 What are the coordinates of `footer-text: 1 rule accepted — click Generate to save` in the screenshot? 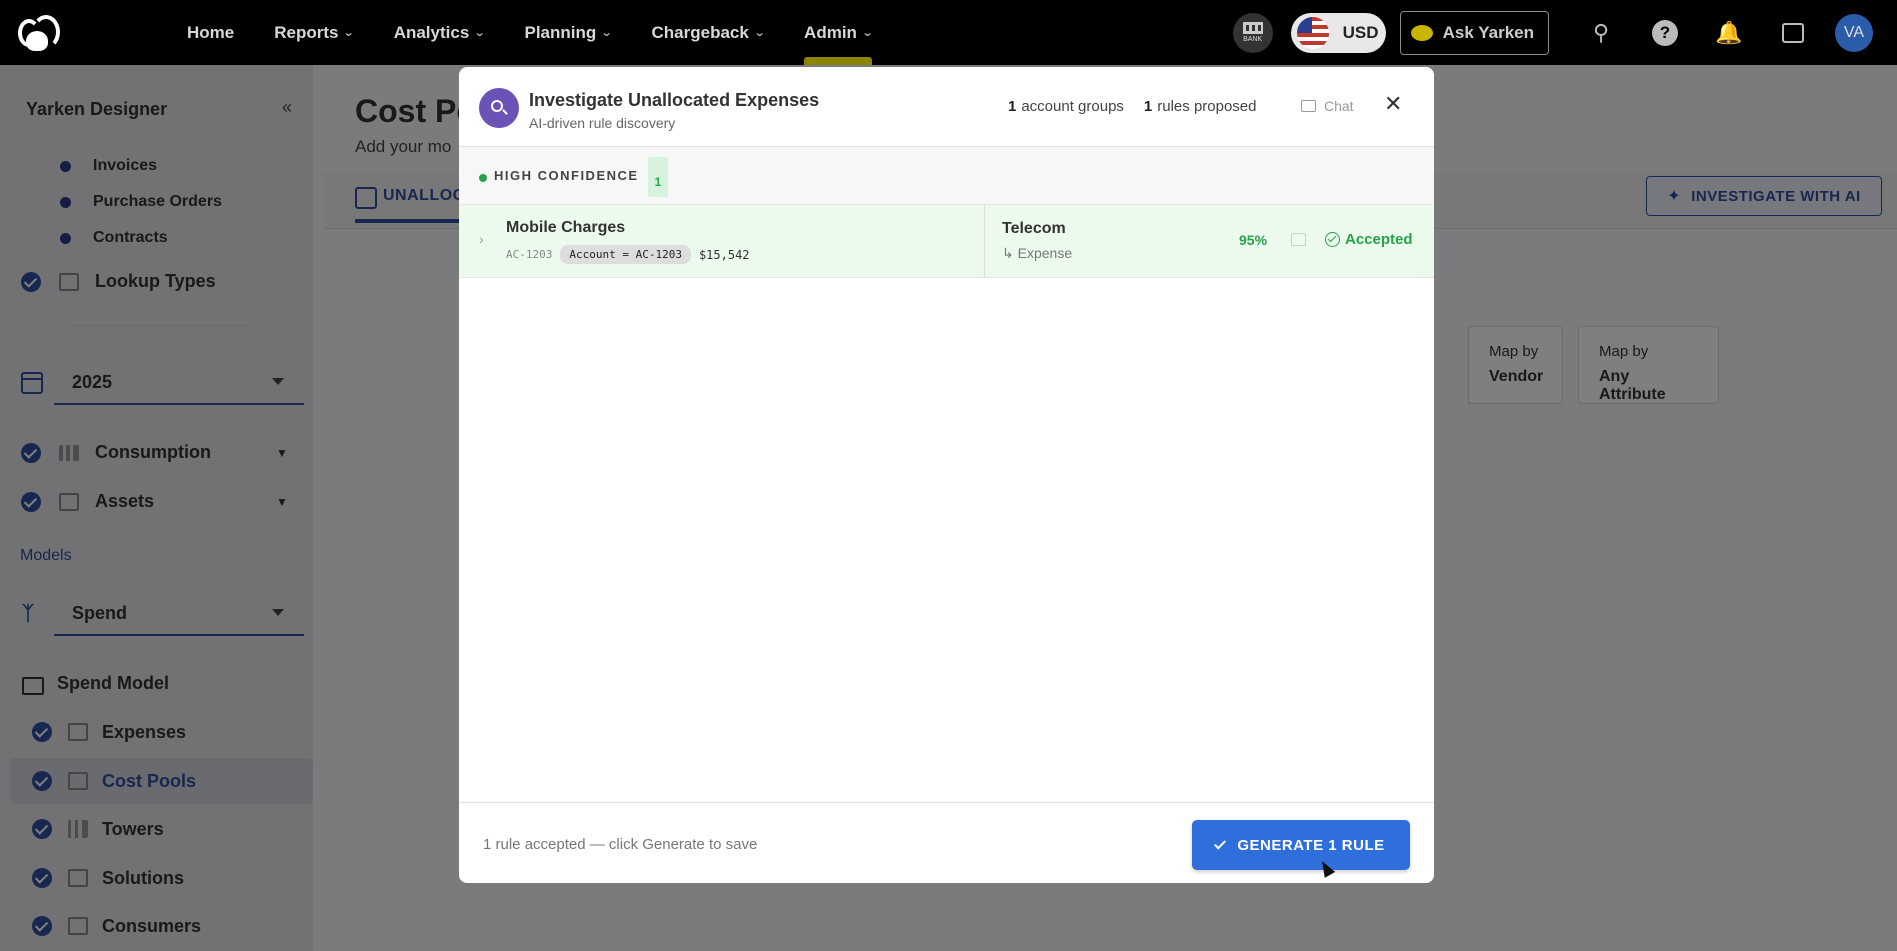 It's located at (620, 844).